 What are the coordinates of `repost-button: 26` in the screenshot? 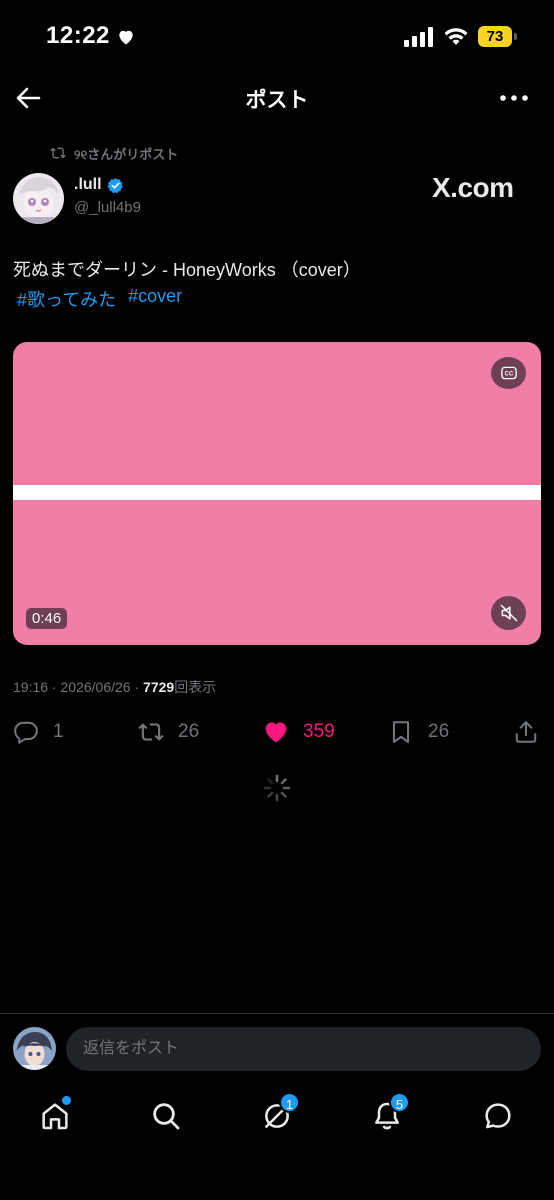 It's located at (168, 732).